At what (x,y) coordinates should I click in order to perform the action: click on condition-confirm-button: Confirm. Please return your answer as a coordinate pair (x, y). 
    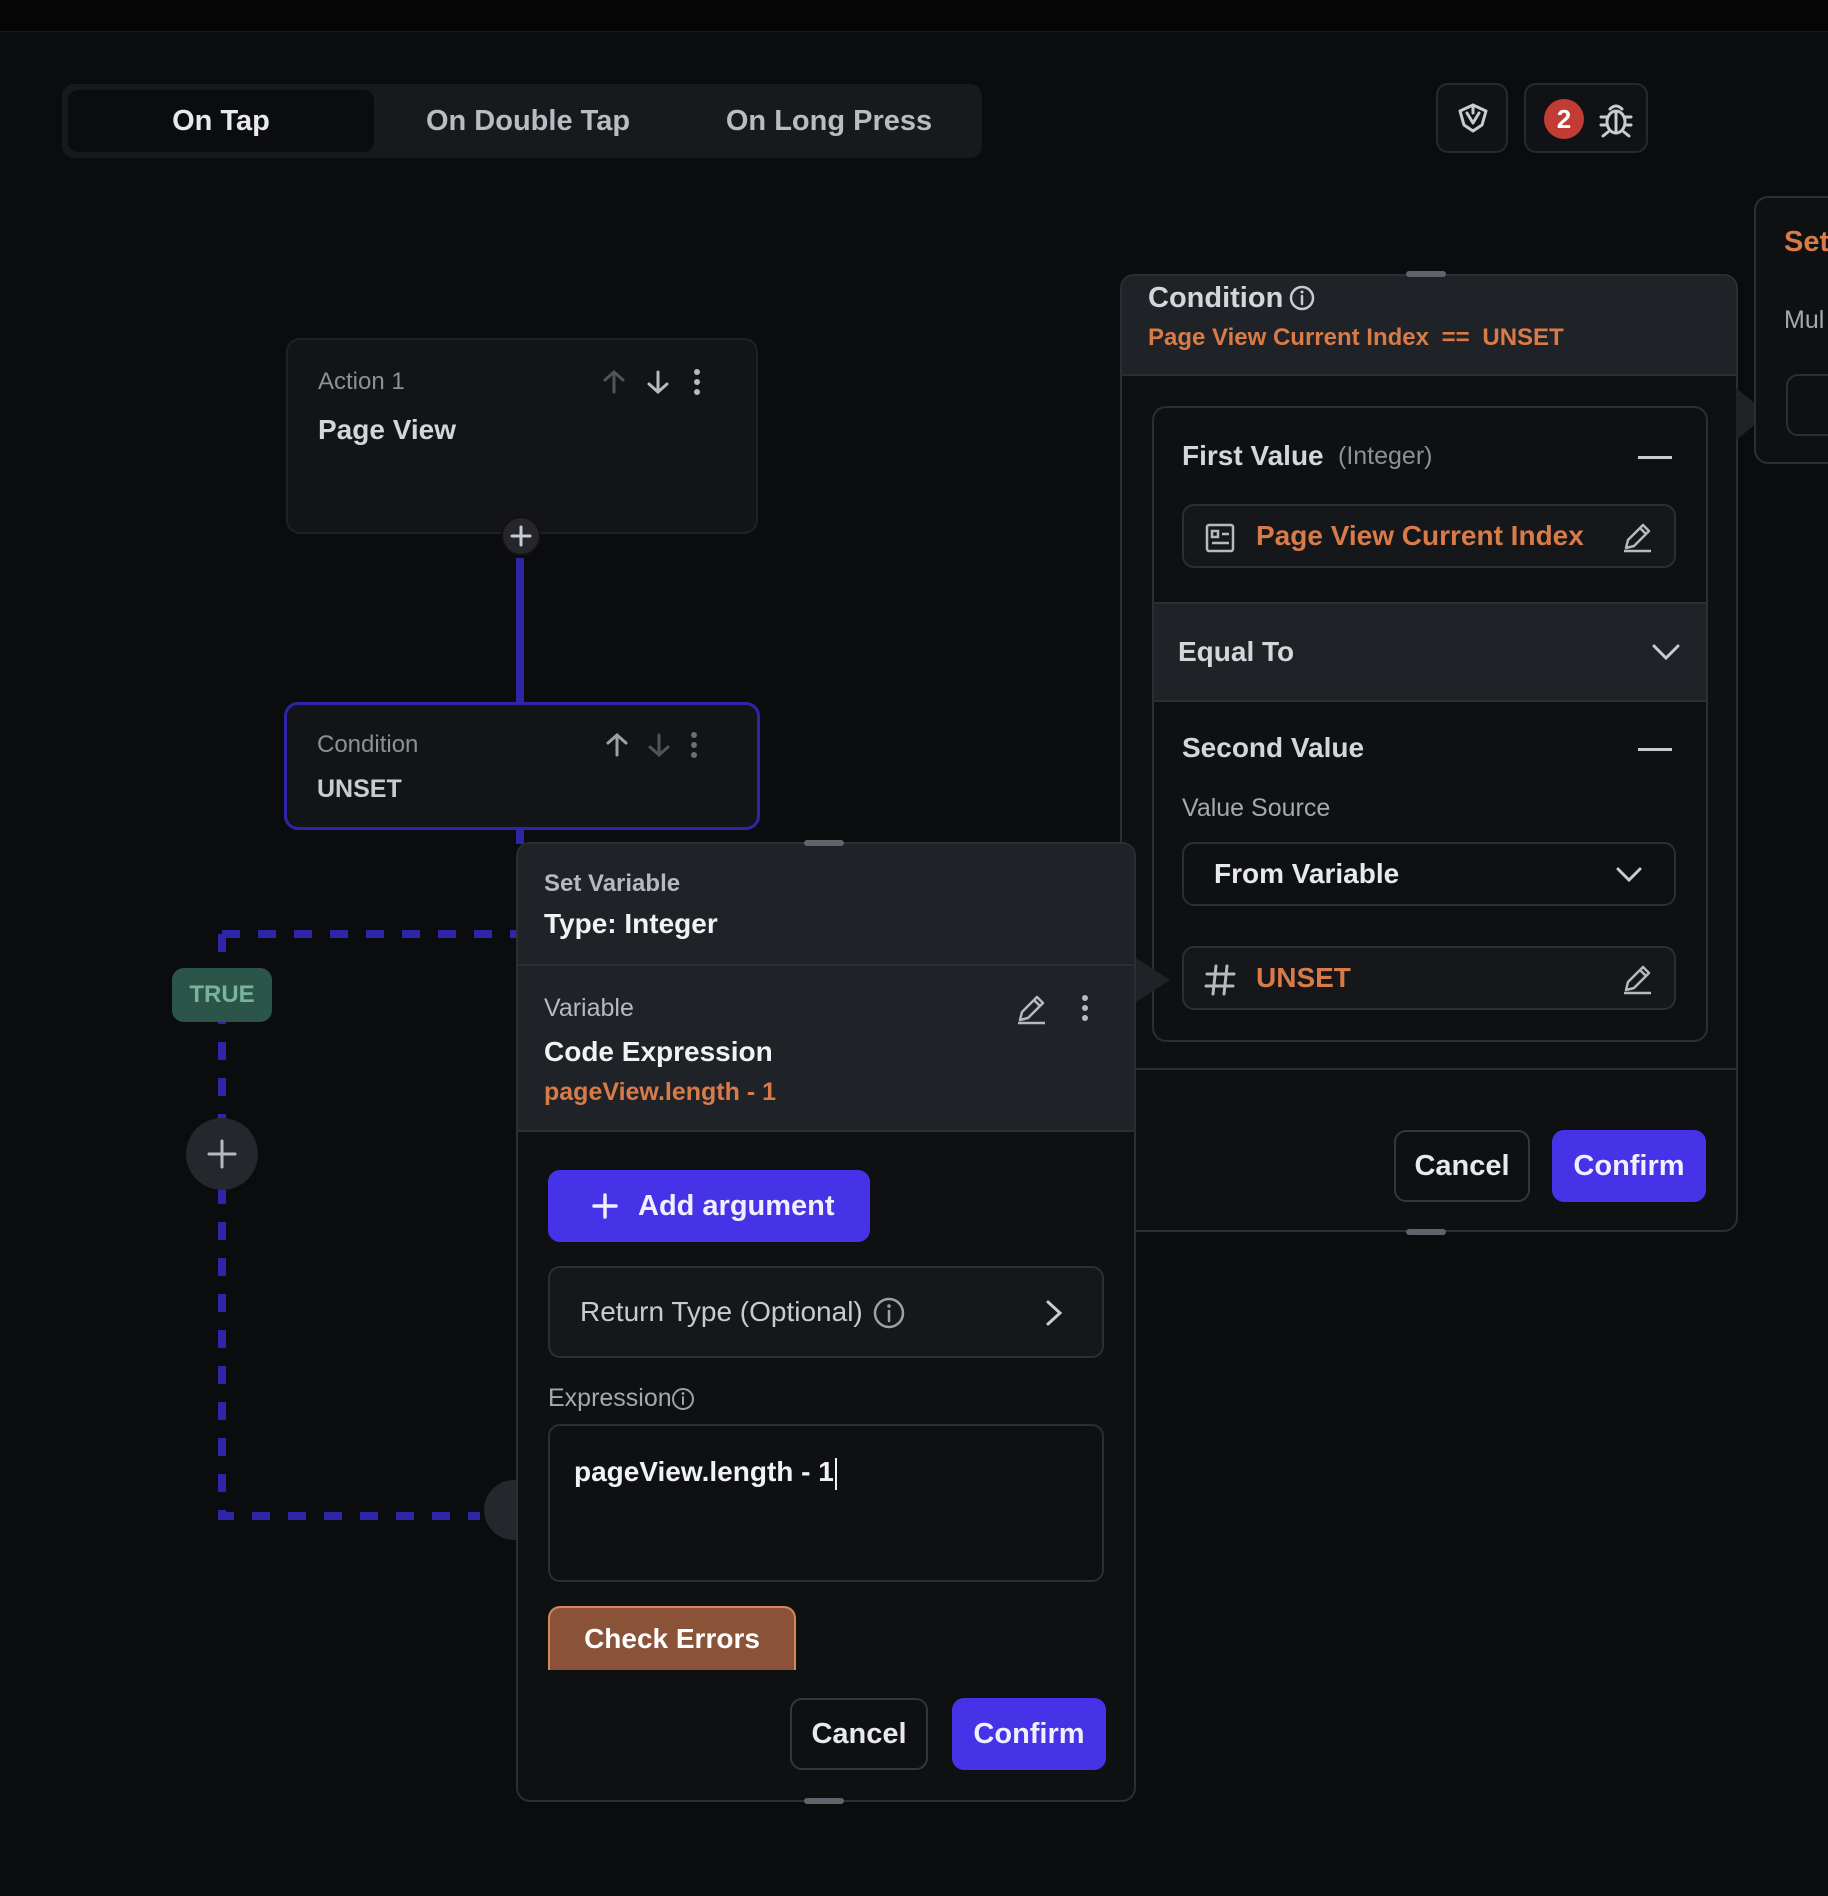
    Looking at the image, I should click on (1629, 1166).